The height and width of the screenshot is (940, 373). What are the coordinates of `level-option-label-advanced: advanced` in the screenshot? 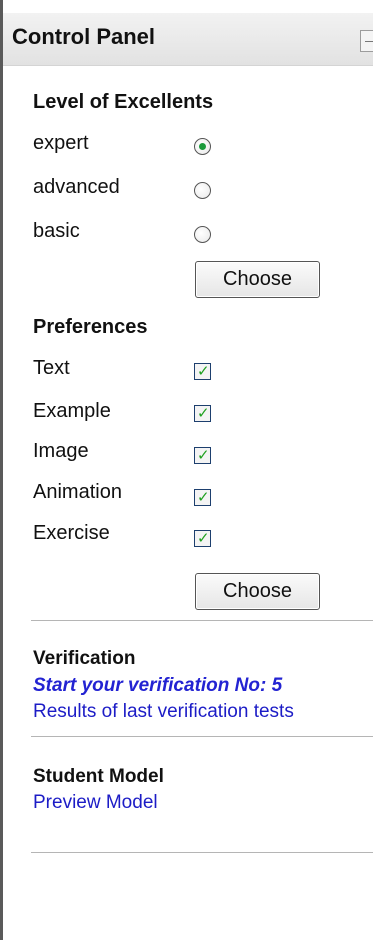 It's located at (76, 187).